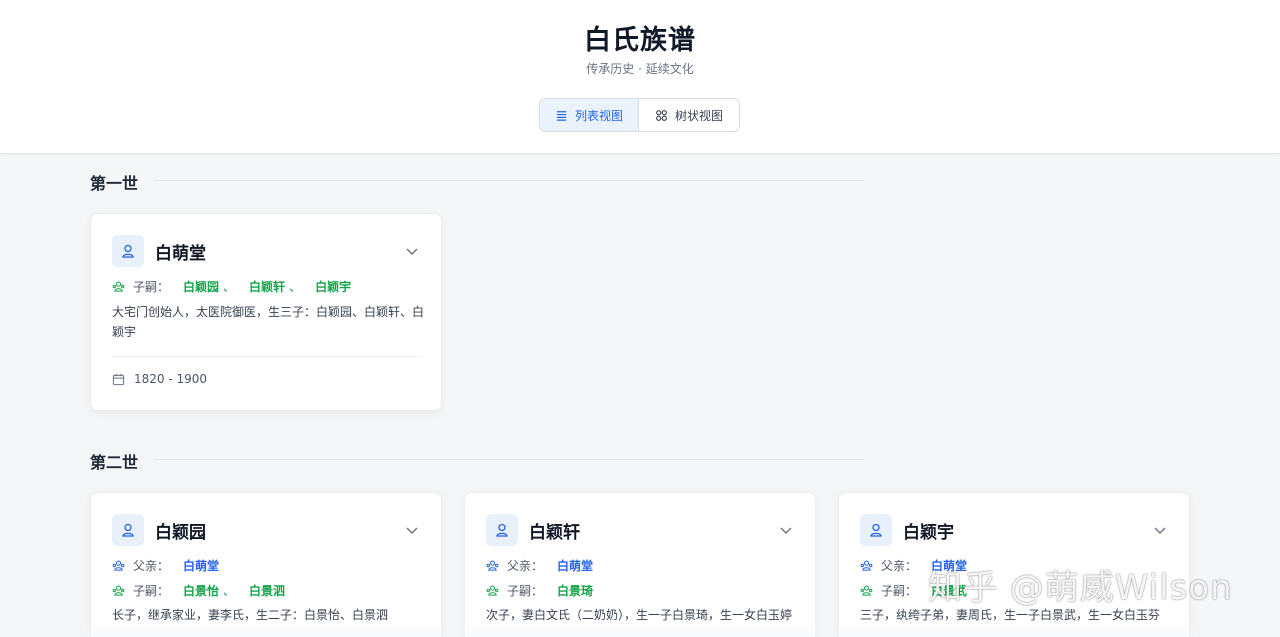  What do you see at coordinates (1080, 588) in the screenshot?
I see `watermark: 知乎 @萌威Wilson` at bounding box center [1080, 588].